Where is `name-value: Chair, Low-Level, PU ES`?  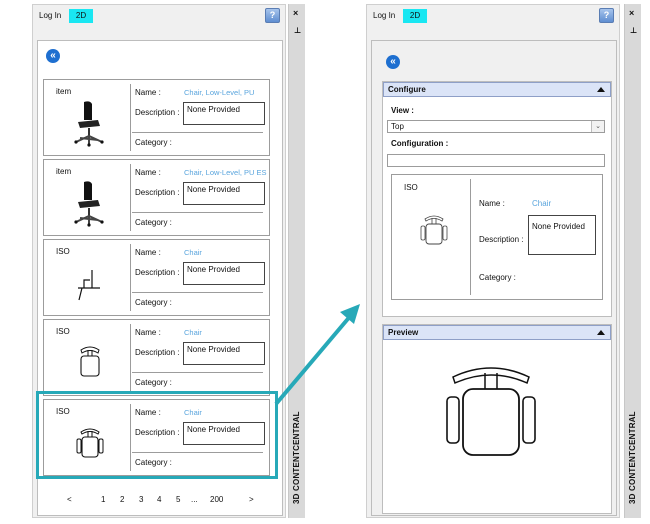
name-value: Chair, Low-Level, PU ES is located at coordinates (225, 172).